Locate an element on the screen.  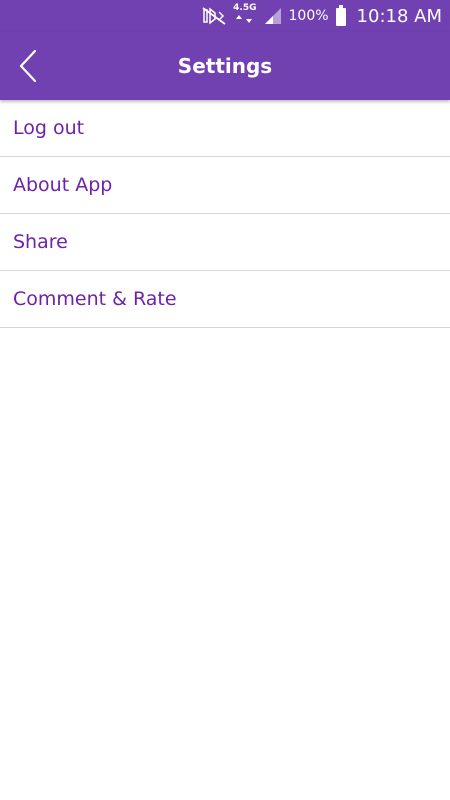
status-bar: 4.5G 100% 10:18 AM is located at coordinates (225, 16).